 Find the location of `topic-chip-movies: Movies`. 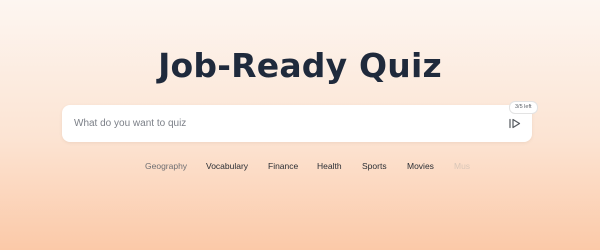

topic-chip-movies: Movies is located at coordinates (420, 166).